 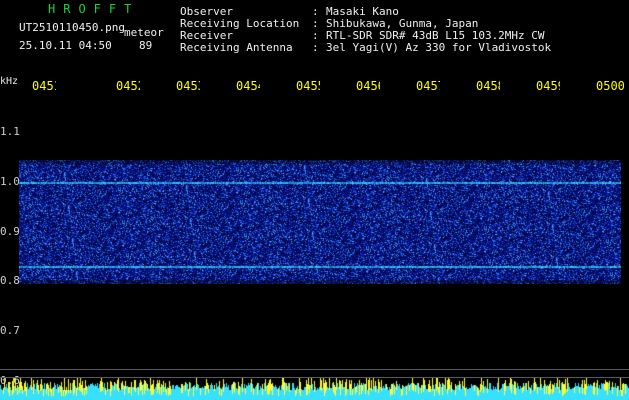 I want to click on signal-activity-strip, so click(x=314, y=389).